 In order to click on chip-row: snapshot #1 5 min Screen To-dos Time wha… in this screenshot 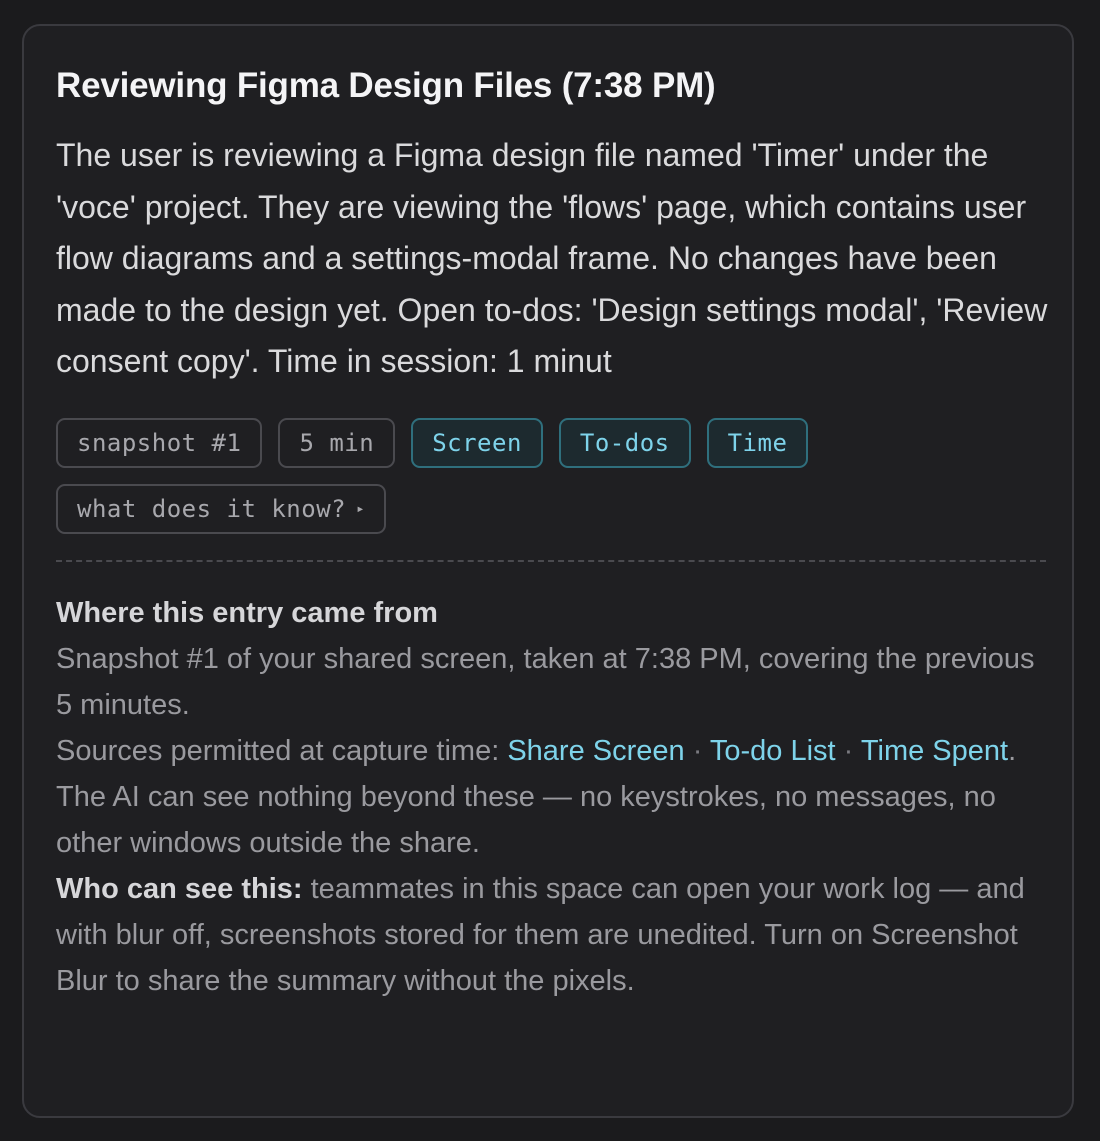, I will do `click(556, 475)`.